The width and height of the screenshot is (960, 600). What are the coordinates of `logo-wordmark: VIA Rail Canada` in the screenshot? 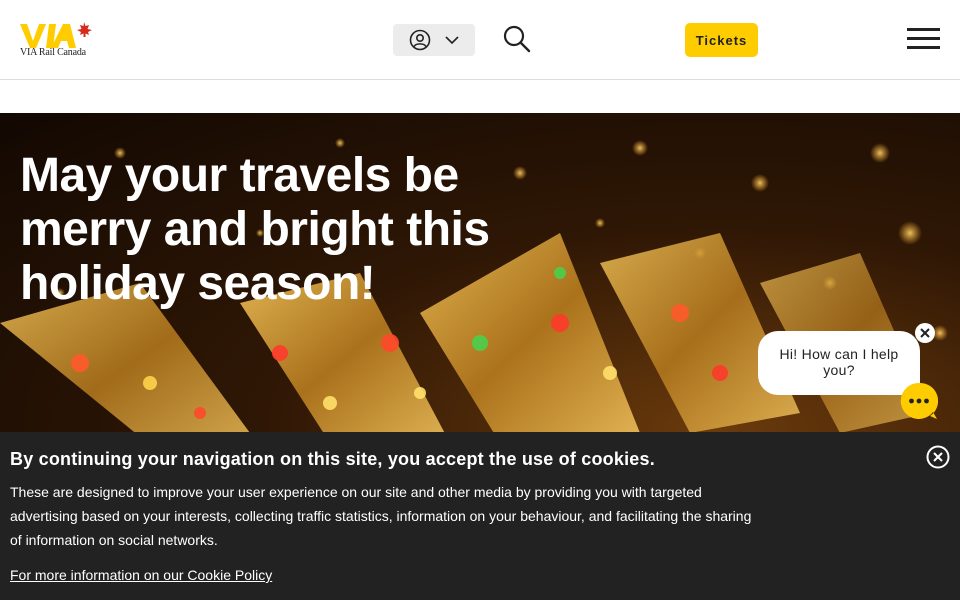 It's located at (53, 52).